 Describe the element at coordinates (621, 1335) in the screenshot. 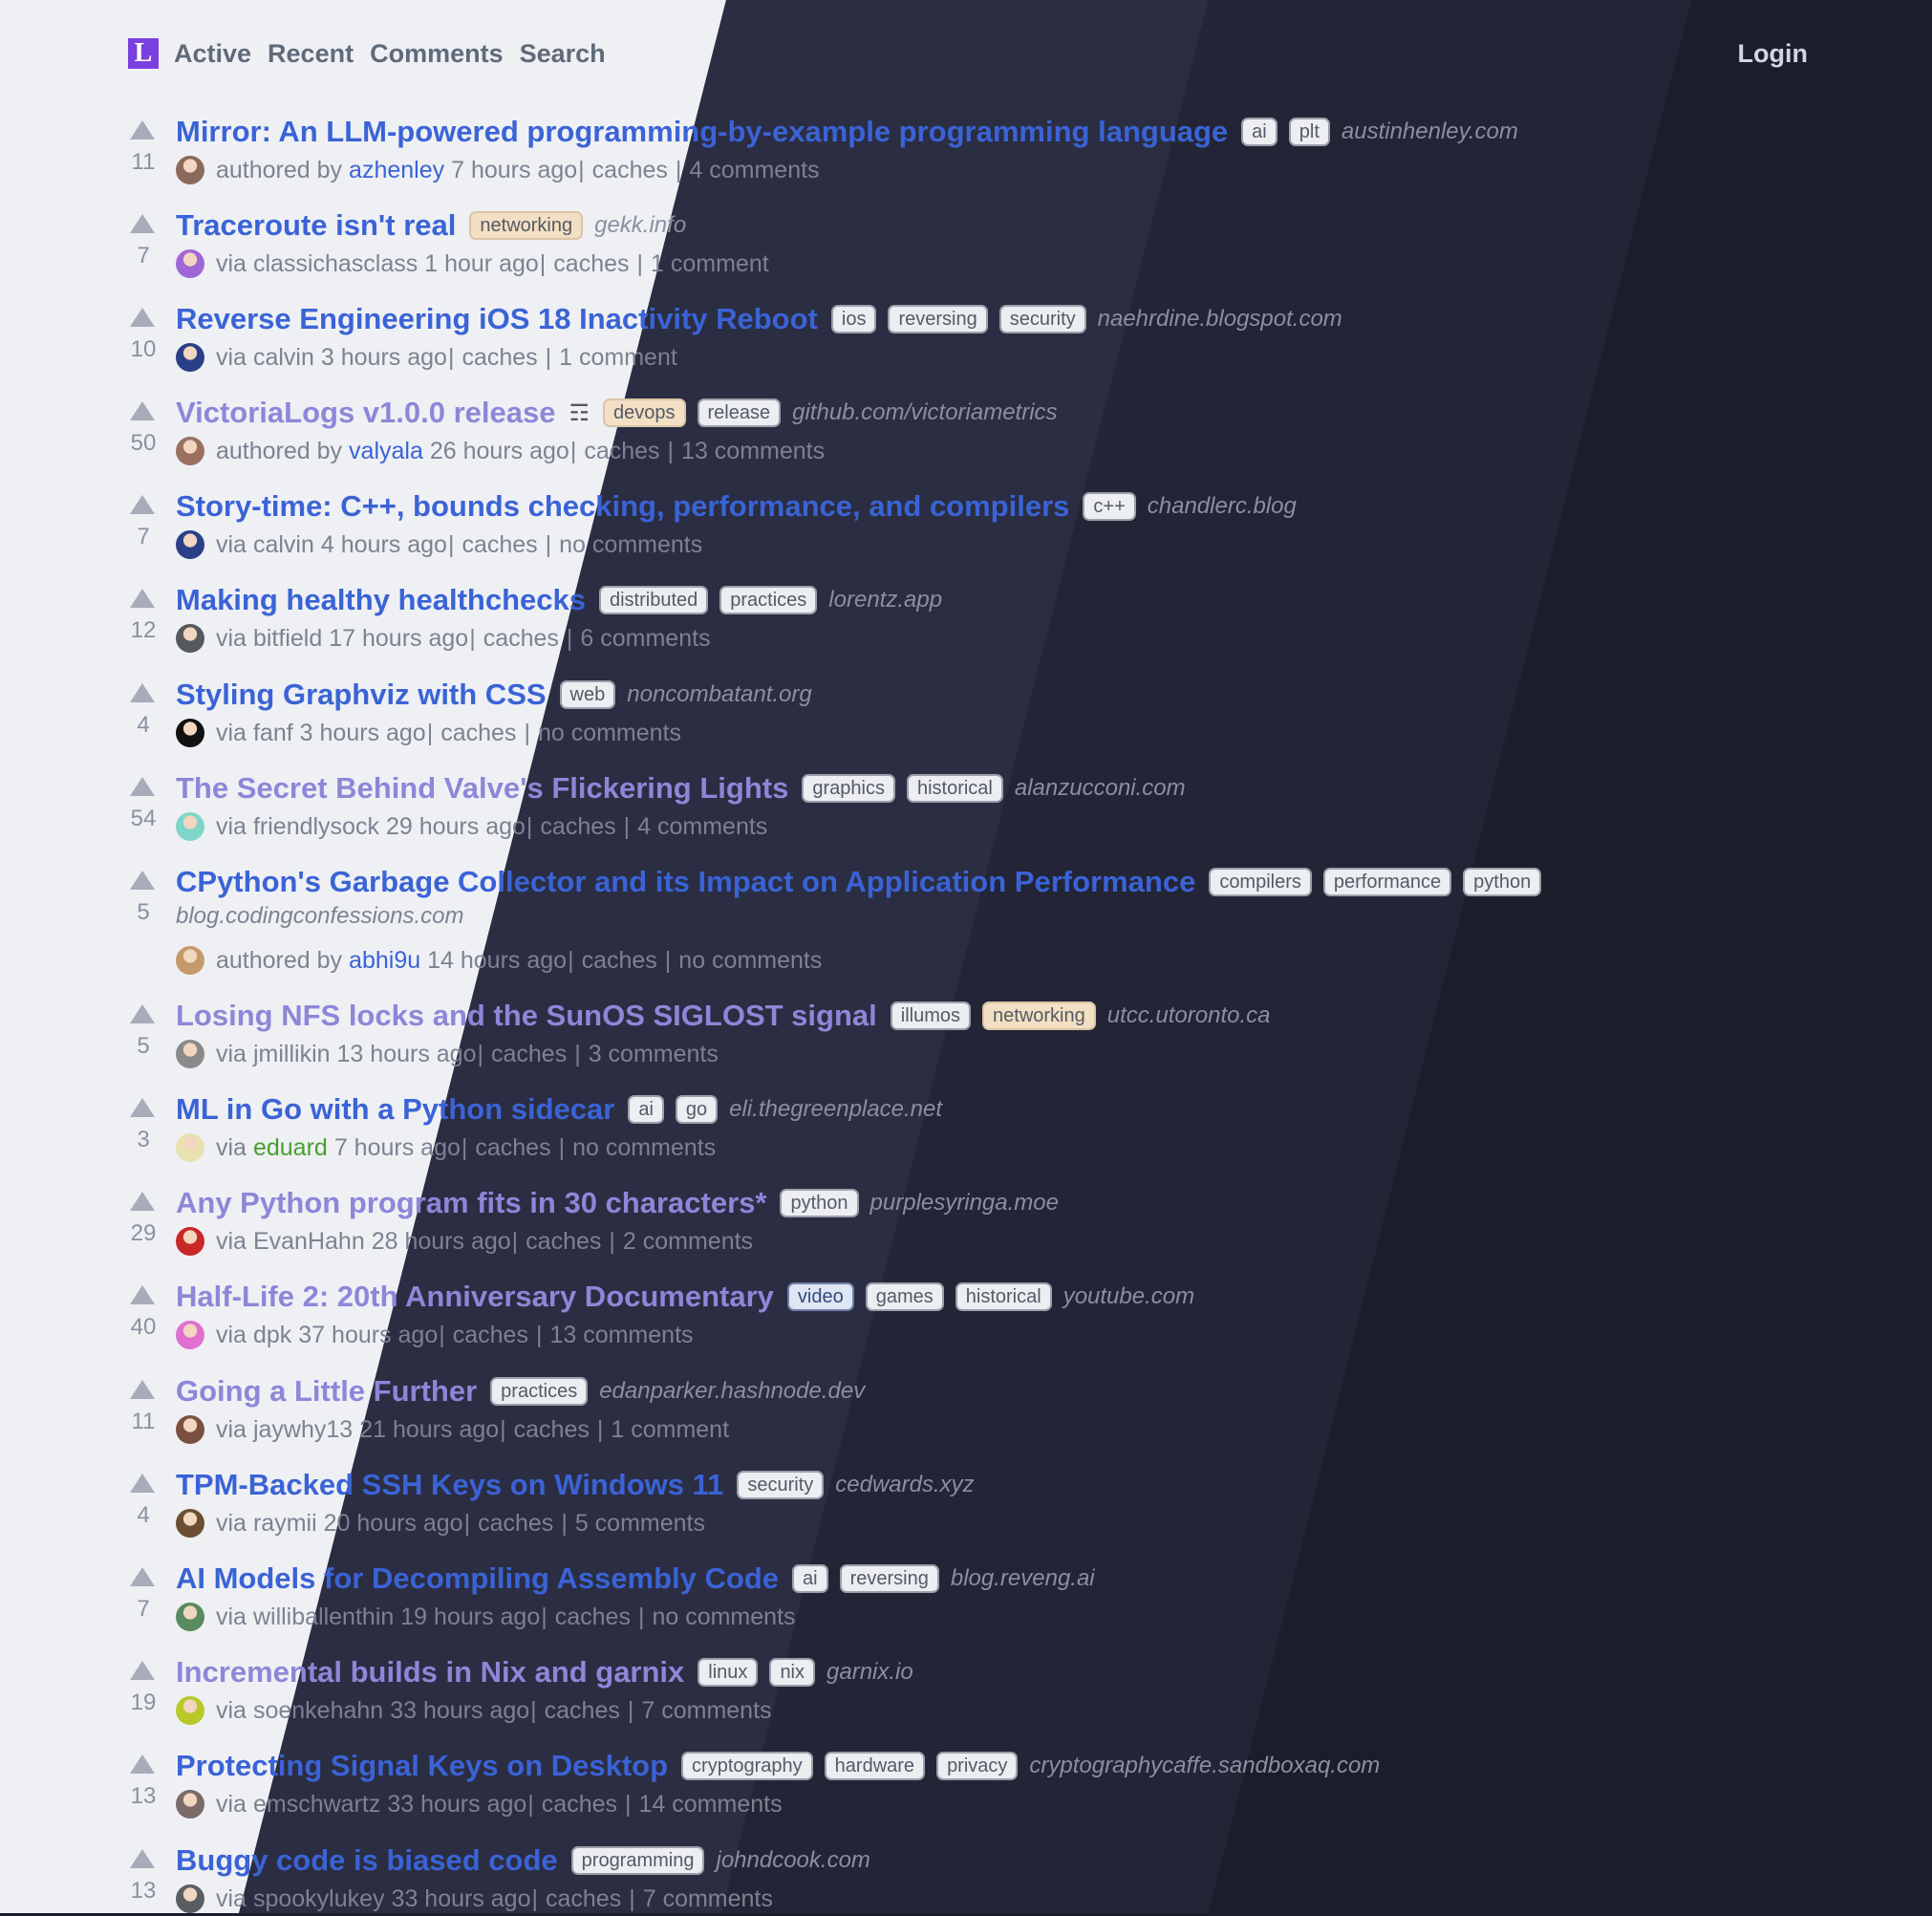

I see `comments-link: 13 comments` at that location.